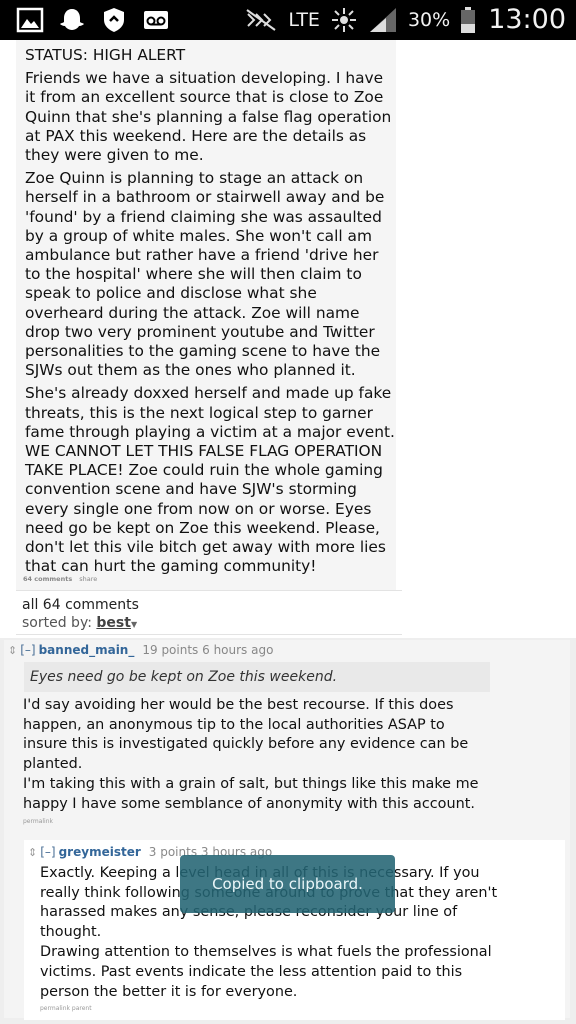  I want to click on comment-author: banned_main_, so click(87, 650).